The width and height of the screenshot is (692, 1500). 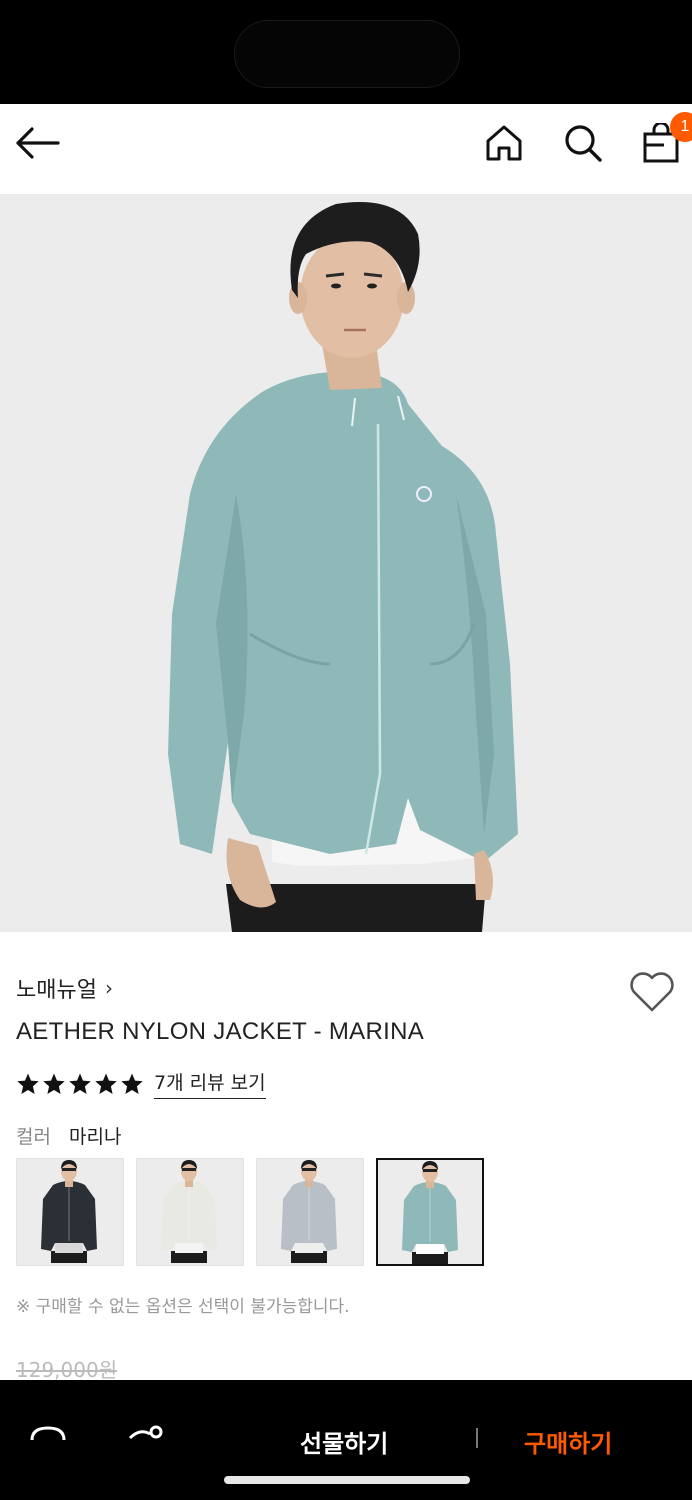 I want to click on chevron-right-icon: ›, so click(x=108, y=988).